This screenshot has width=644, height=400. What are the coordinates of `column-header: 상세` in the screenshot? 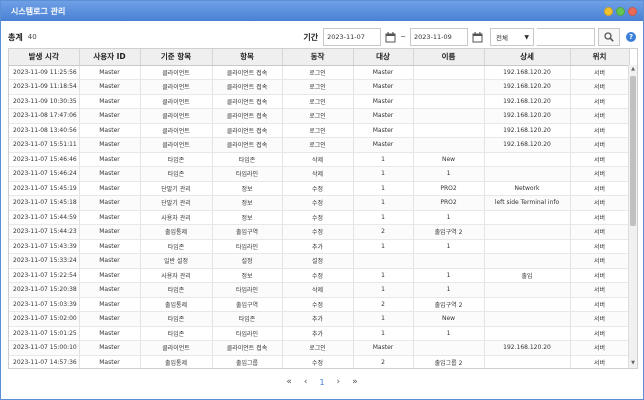 It's located at (527, 57).